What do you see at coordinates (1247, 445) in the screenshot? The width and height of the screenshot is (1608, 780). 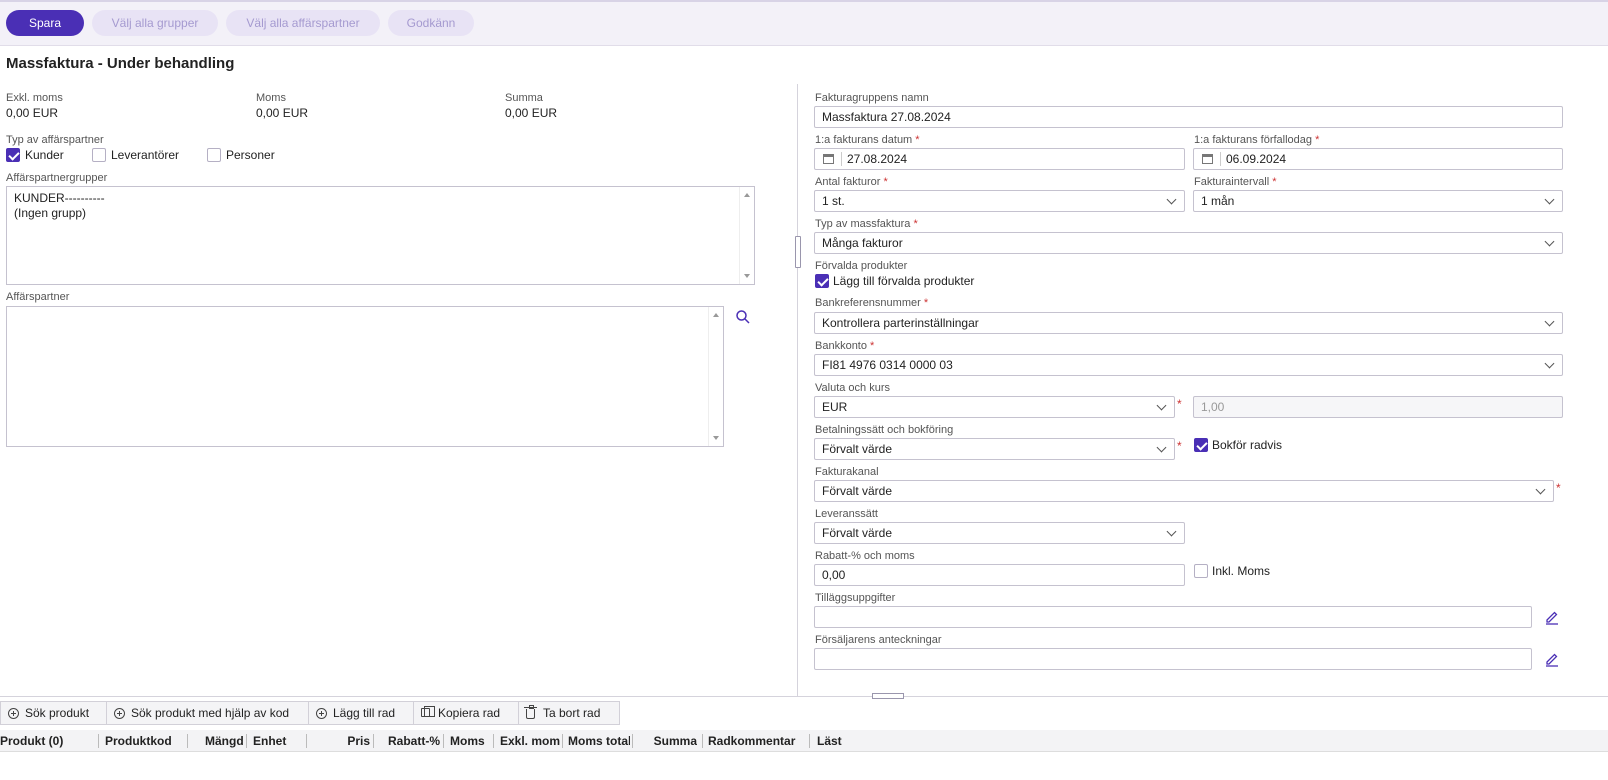 I see `book-rows-label: Bokför radvis` at bounding box center [1247, 445].